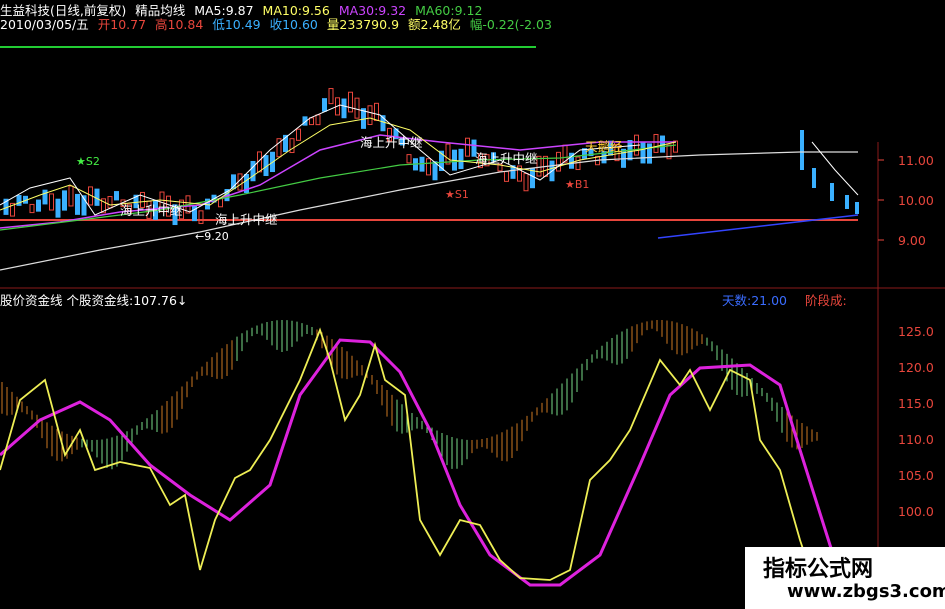  Describe the element at coordinates (818, 569) in the screenshot. I see `watermark-title: 指标公式网` at that location.